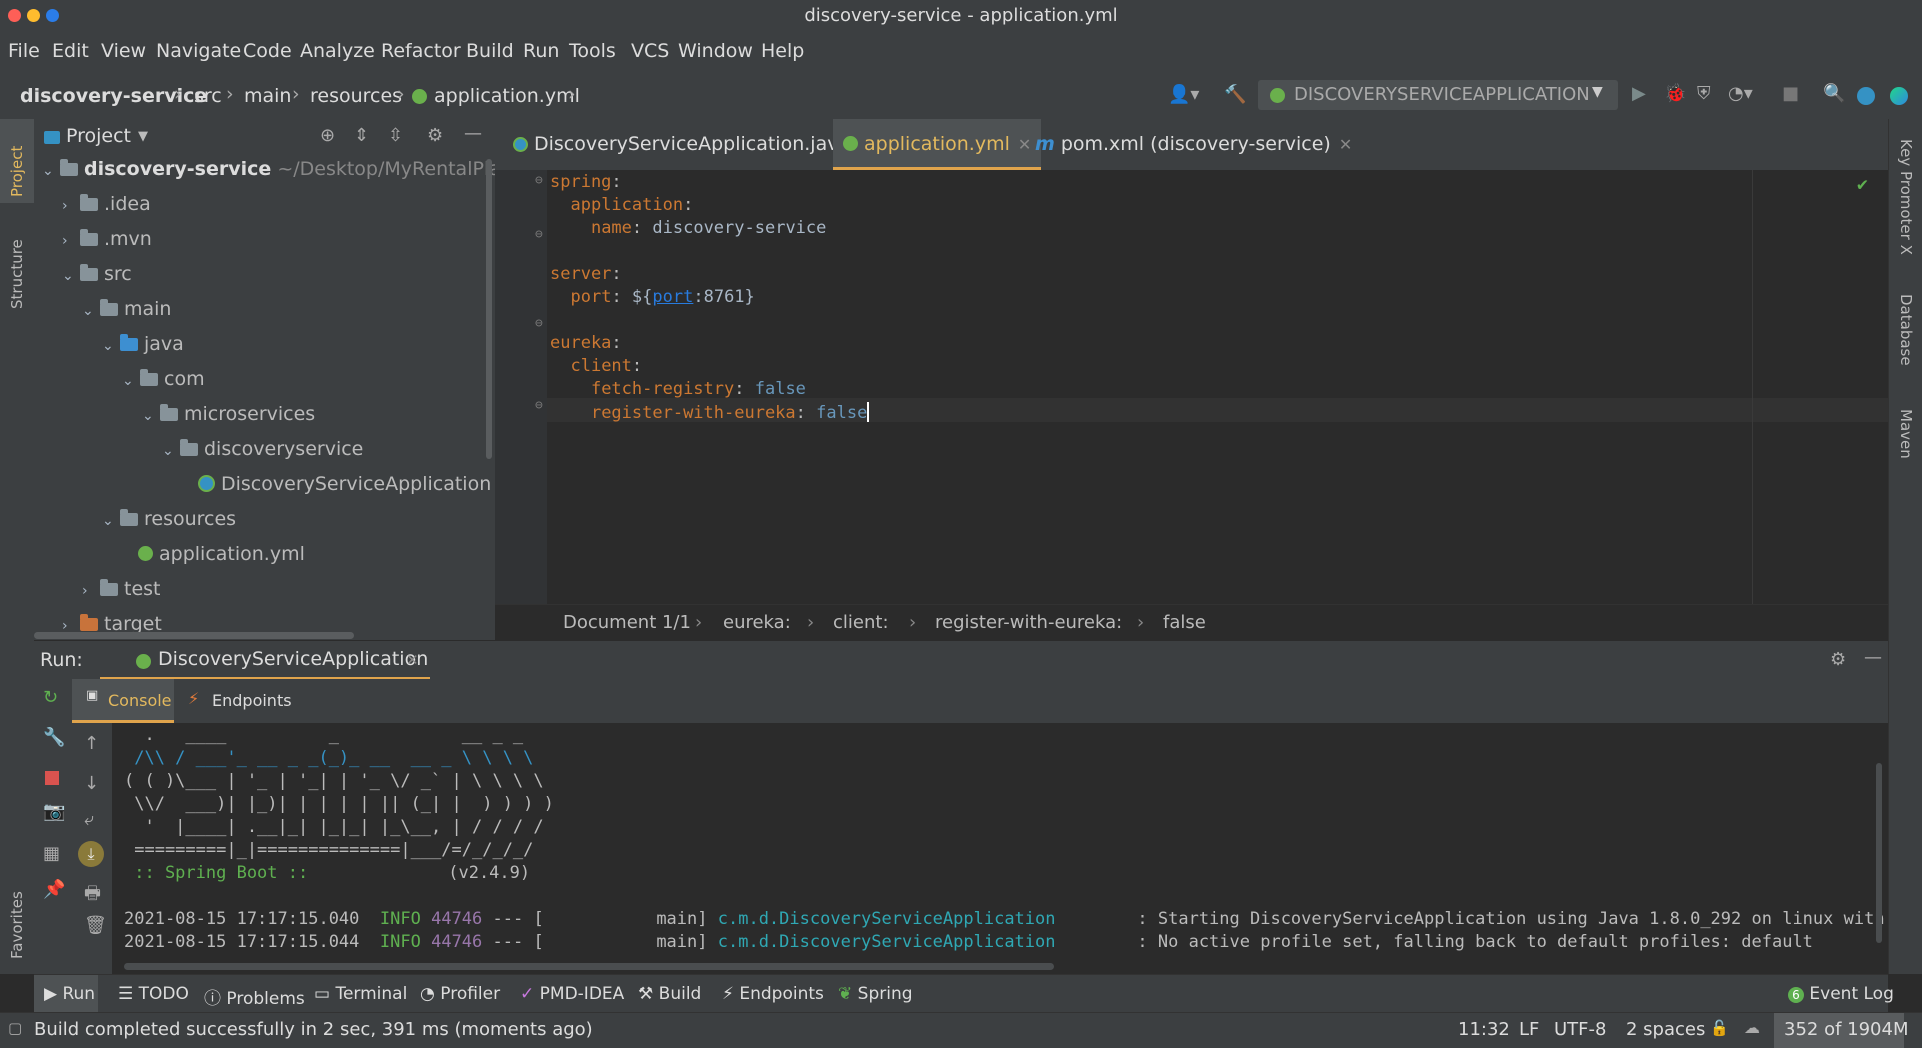 The height and width of the screenshot is (1048, 1922). I want to click on key-promoter-tool-label: Key Promoter X, so click(1906, 197).